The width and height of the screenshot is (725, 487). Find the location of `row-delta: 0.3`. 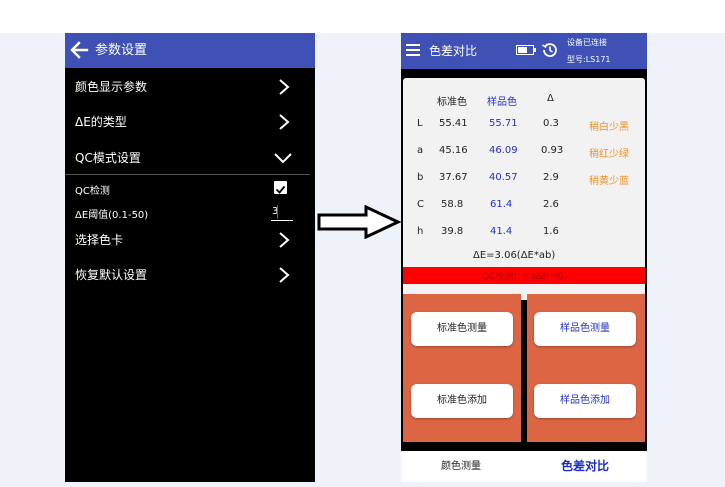

row-delta: 0.3 is located at coordinates (551, 123).